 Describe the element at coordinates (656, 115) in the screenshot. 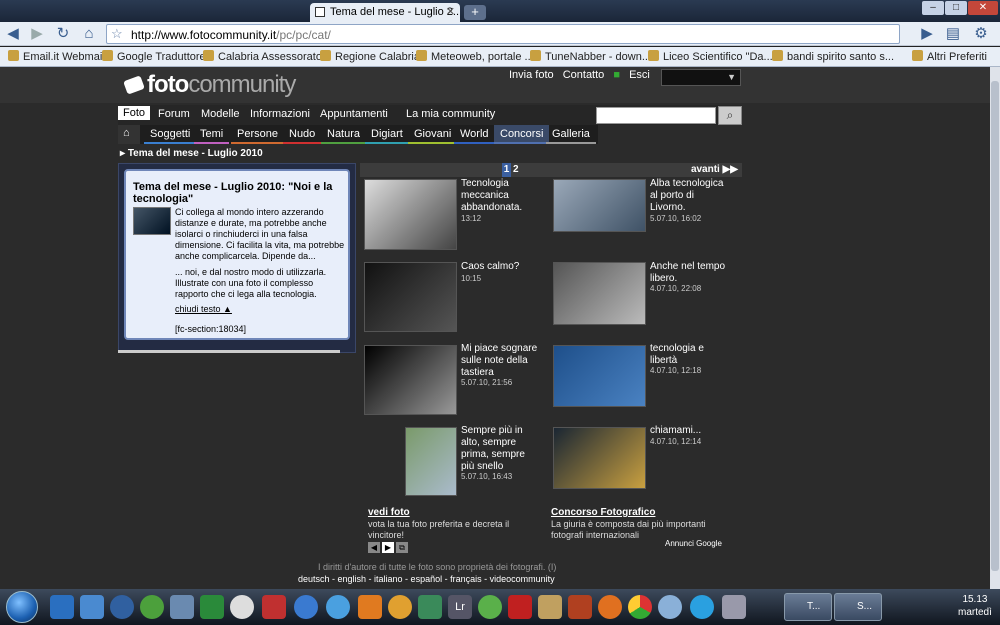

I see `search-input` at that location.